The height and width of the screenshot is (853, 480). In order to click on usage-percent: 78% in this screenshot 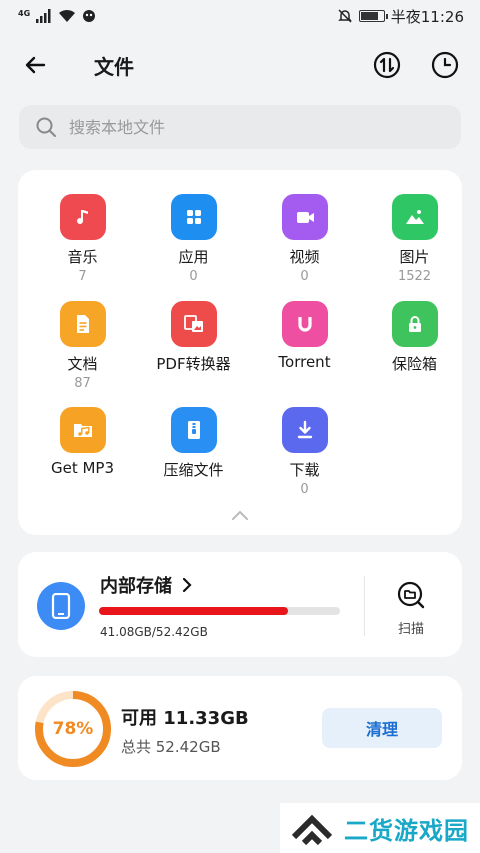, I will do `click(73, 729)`.